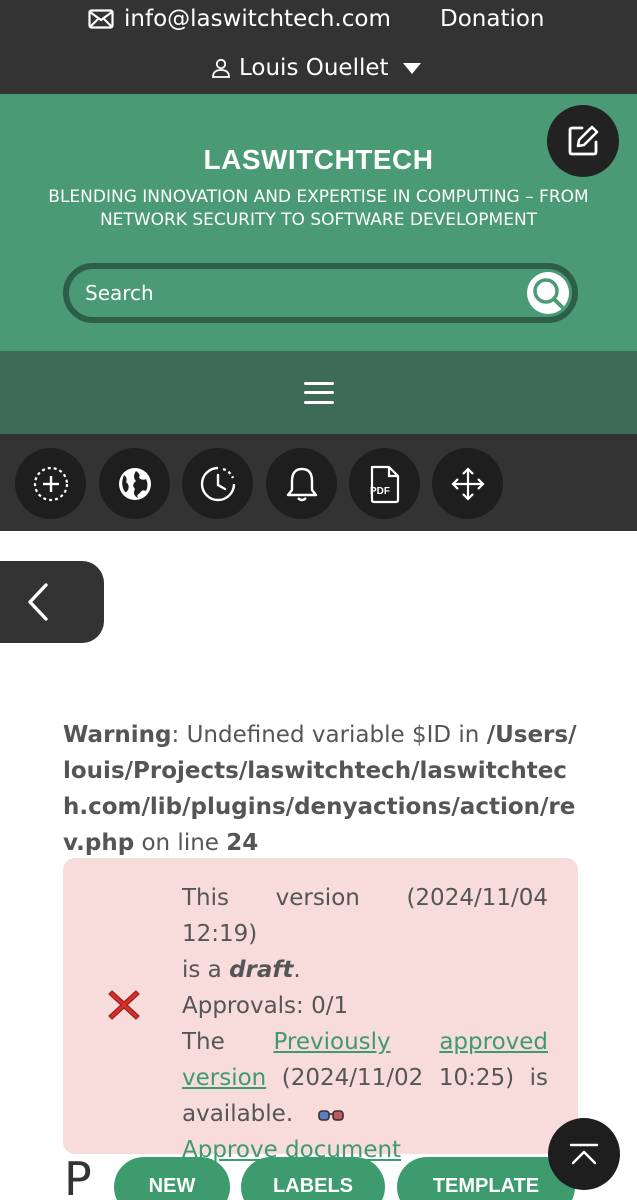 Image resolution: width=637 pixels, height=1200 pixels. I want to click on history-button, so click(217, 483).